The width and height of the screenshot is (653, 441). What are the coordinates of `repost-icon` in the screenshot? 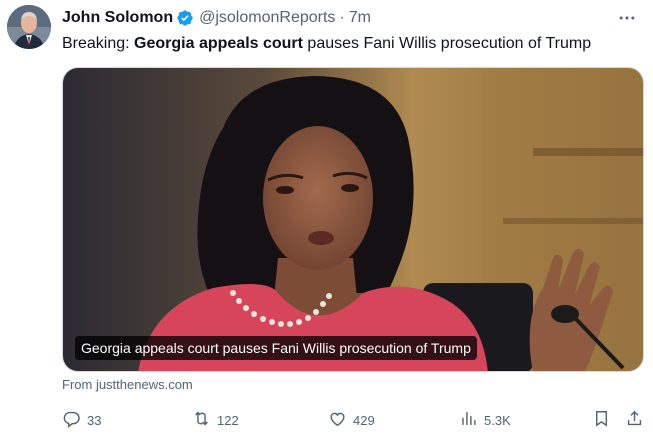 It's located at (201, 420).